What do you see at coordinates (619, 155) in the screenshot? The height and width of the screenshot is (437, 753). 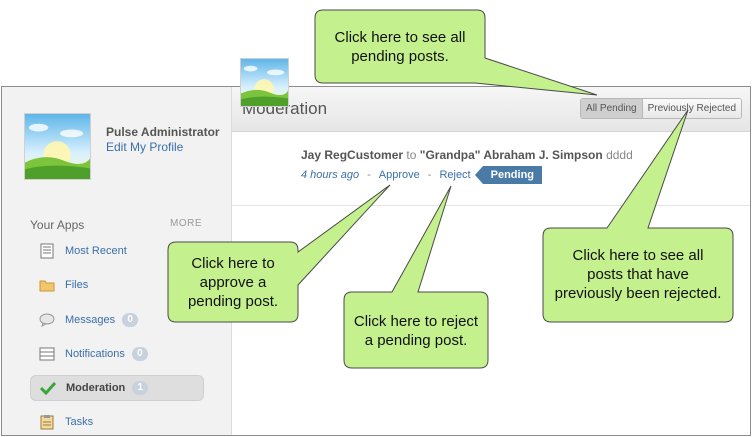 I see `post-text: dddd` at bounding box center [619, 155].